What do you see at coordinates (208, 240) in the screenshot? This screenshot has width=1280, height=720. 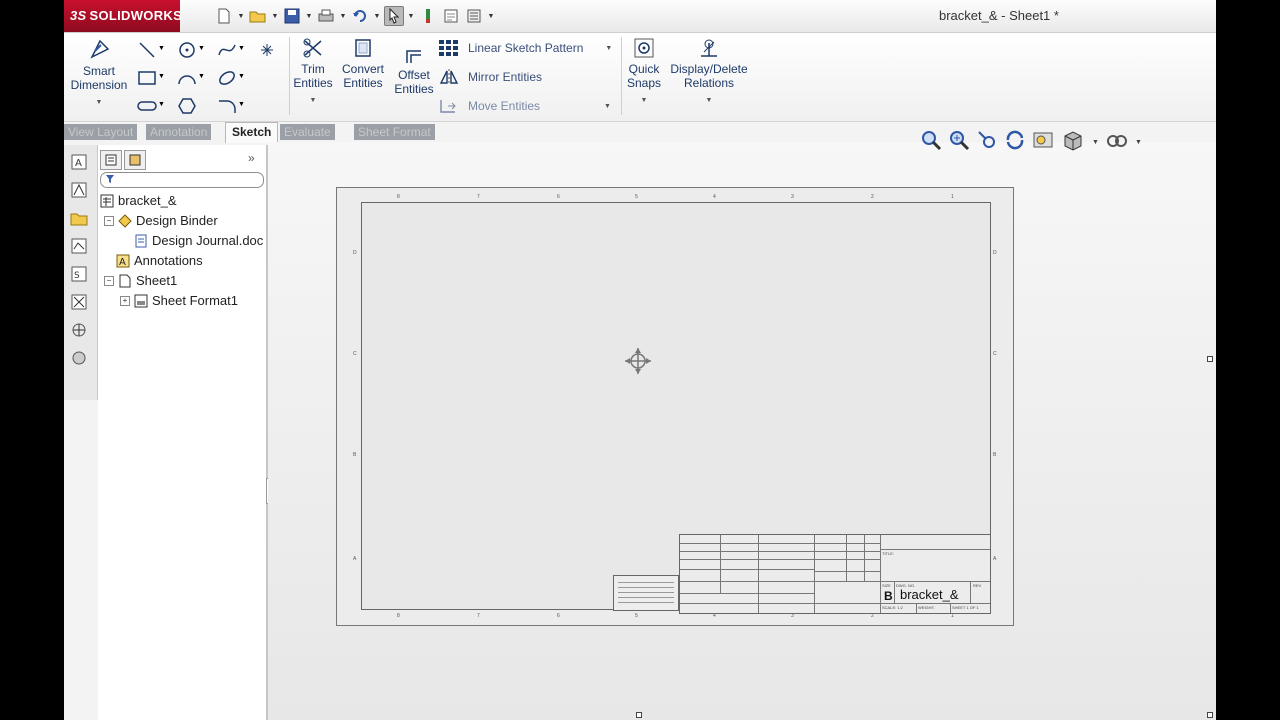 I see `design-journal-label: Design Journal.doc` at bounding box center [208, 240].